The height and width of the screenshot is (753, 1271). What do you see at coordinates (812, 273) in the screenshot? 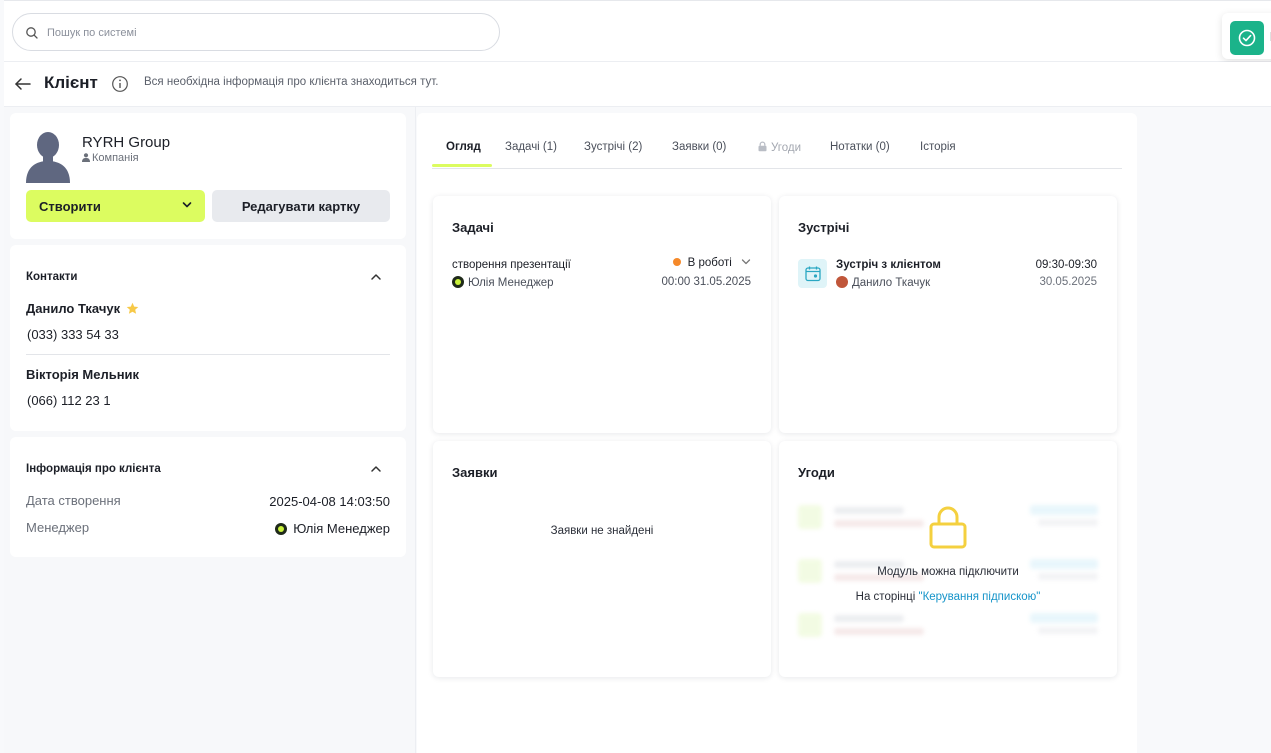
I see `calendar-person-icon` at bounding box center [812, 273].